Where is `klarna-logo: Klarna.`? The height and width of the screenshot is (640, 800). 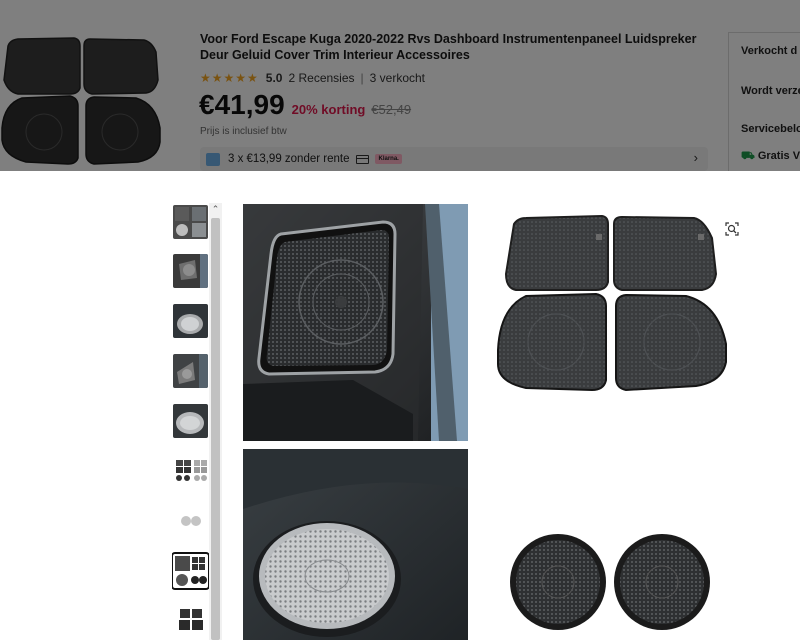 klarna-logo: Klarna. is located at coordinates (388, 159).